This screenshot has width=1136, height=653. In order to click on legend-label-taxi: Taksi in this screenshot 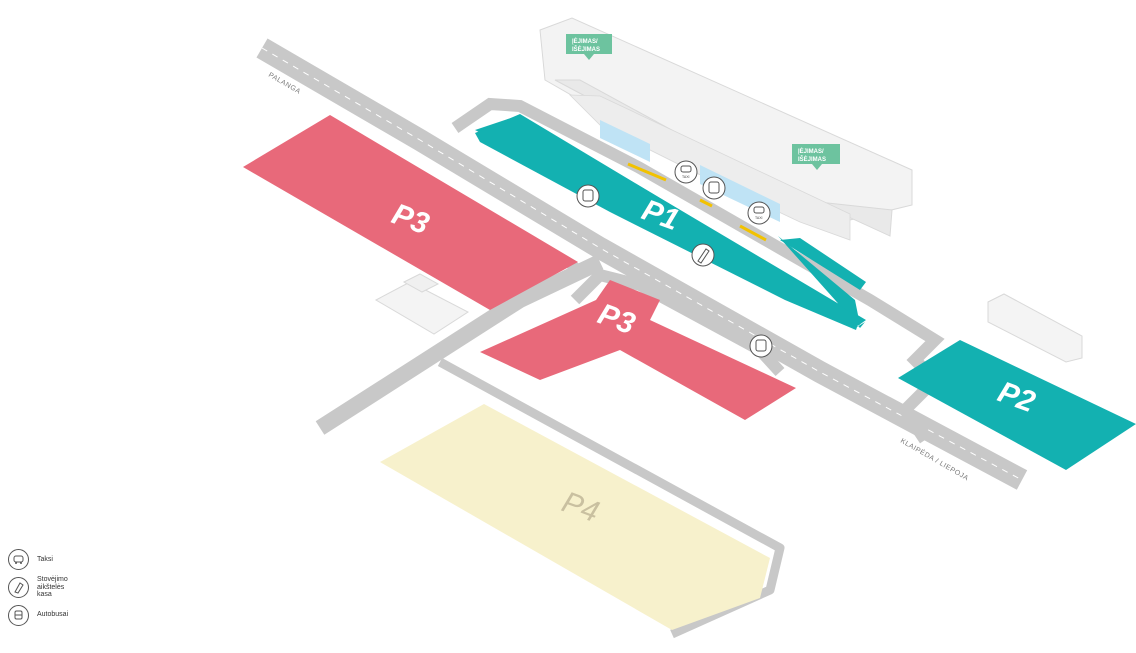, I will do `click(45, 559)`.